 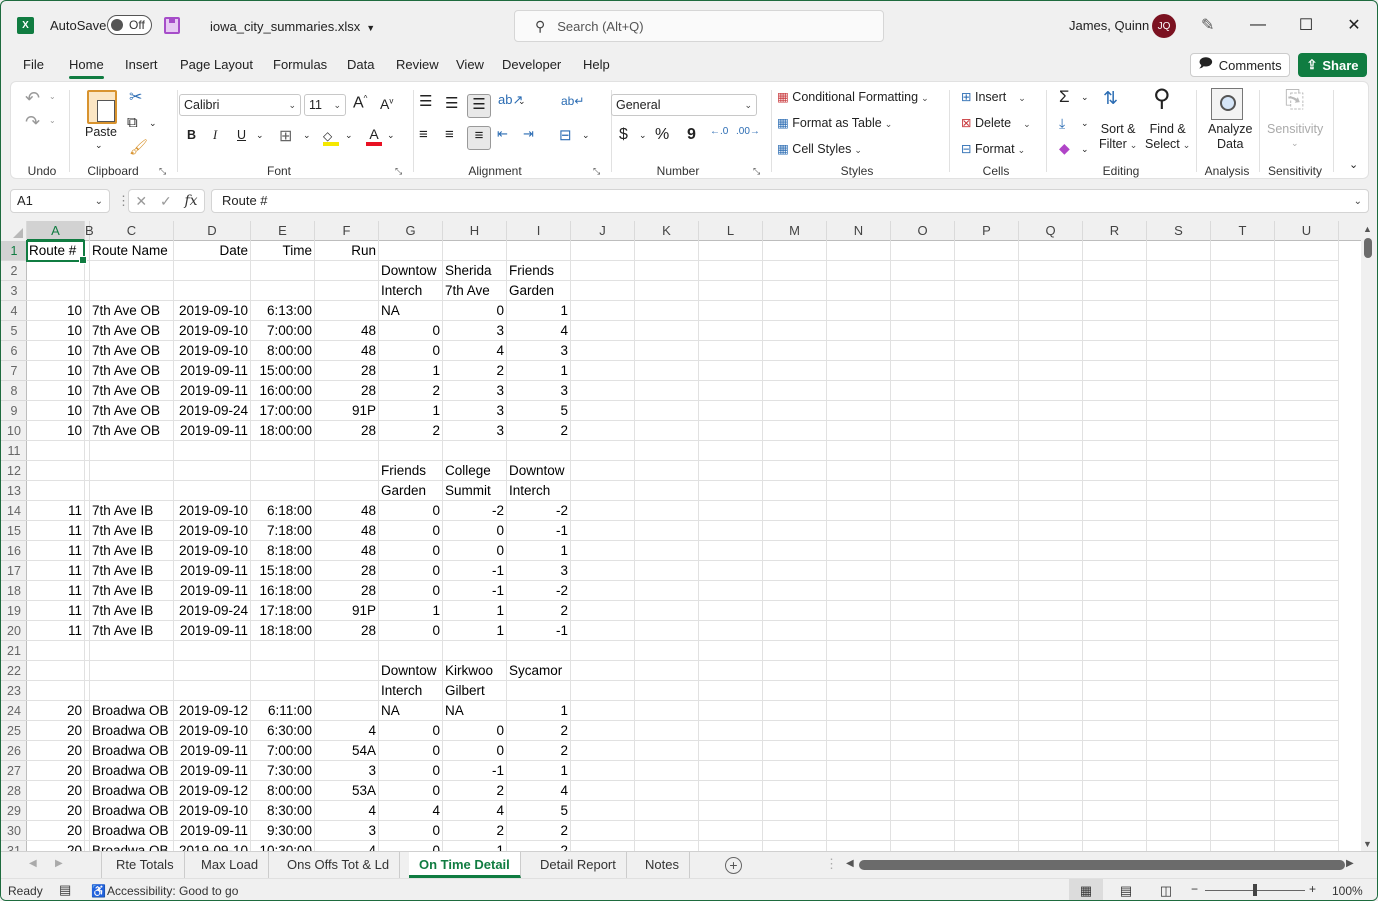 What do you see at coordinates (475, 491) in the screenshot?
I see `cell-h13: Summit` at bounding box center [475, 491].